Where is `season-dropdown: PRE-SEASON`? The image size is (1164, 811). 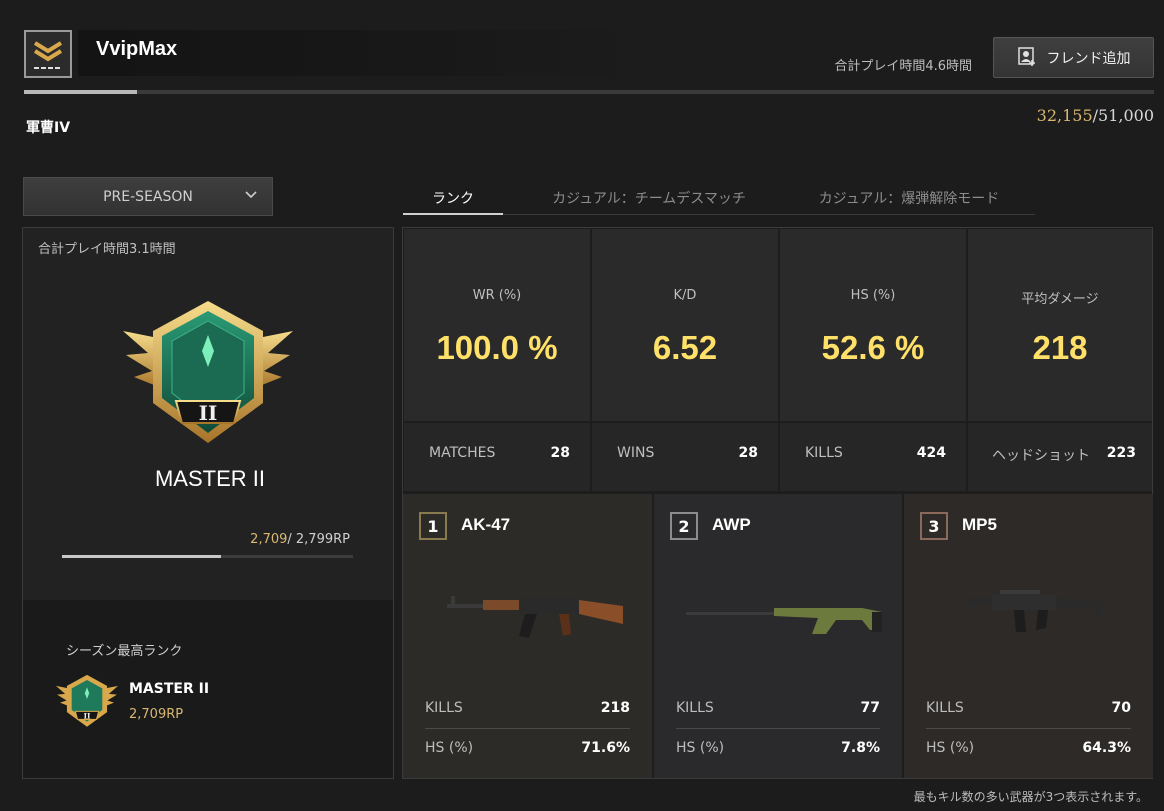
season-dropdown: PRE-SEASON is located at coordinates (148, 196).